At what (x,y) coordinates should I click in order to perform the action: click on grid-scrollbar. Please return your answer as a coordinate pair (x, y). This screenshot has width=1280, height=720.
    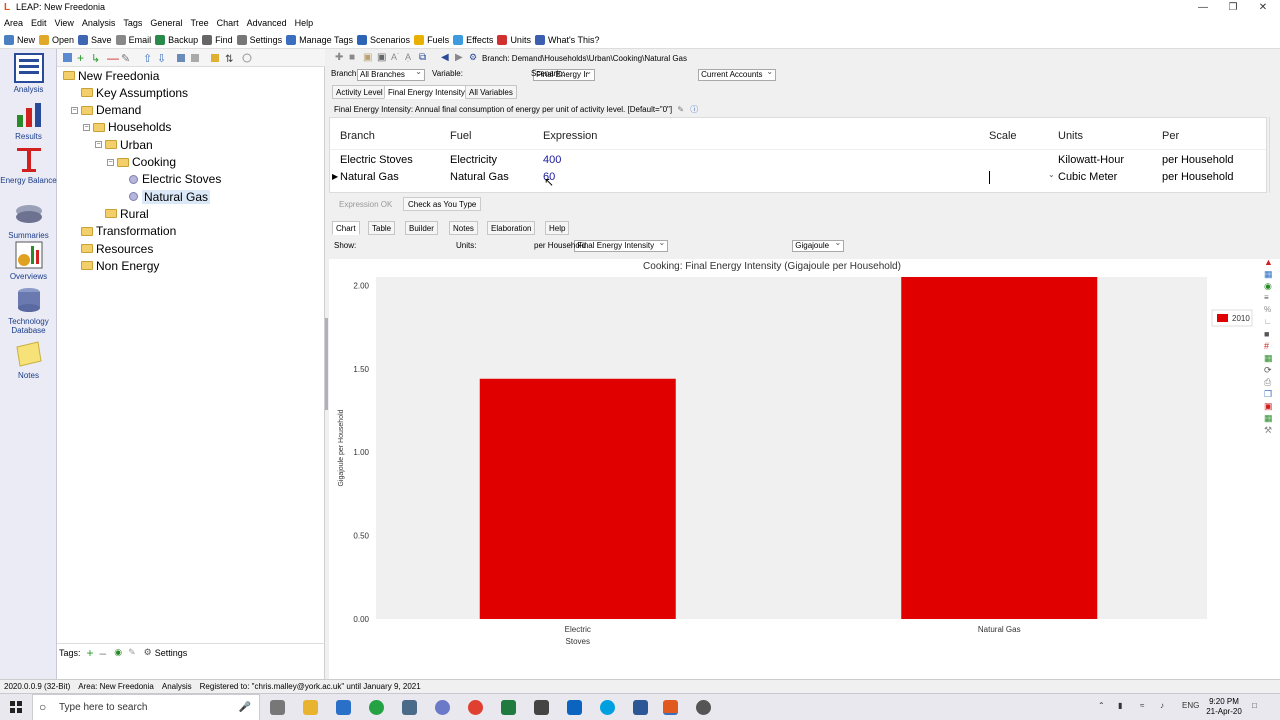
    Looking at the image, I should click on (1273, 155).